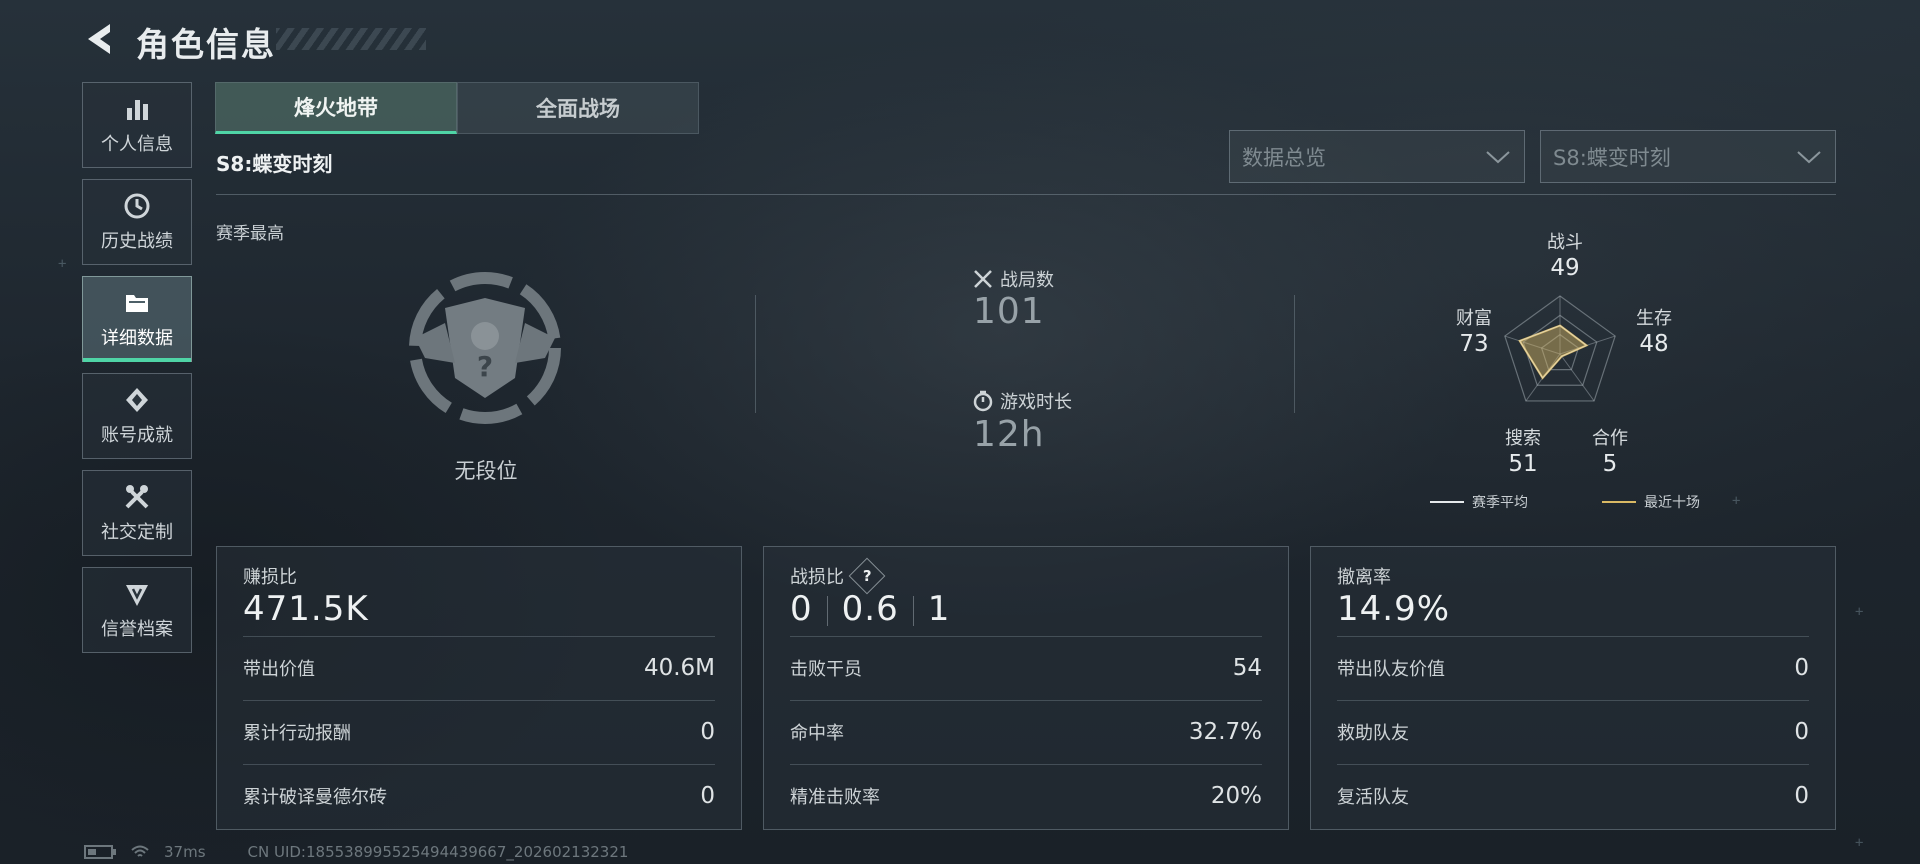  What do you see at coordinates (835, 797) in the screenshot?
I see `row-label: 精准击败率` at bounding box center [835, 797].